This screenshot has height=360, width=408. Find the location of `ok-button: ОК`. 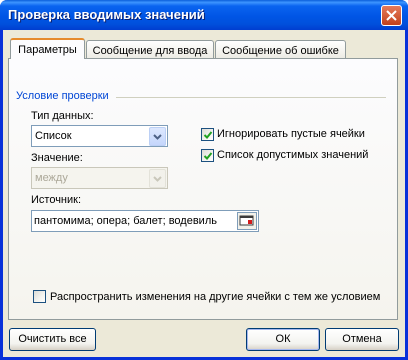

ok-button: ОК is located at coordinates (283, 339).